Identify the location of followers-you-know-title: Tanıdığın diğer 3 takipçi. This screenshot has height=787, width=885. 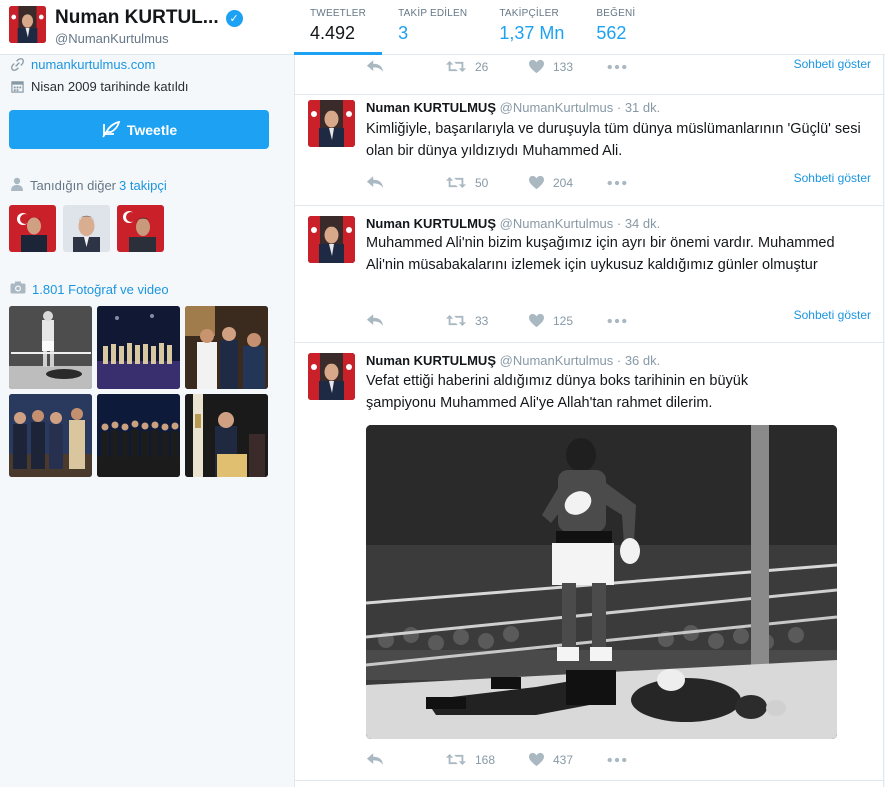
(88, 185).